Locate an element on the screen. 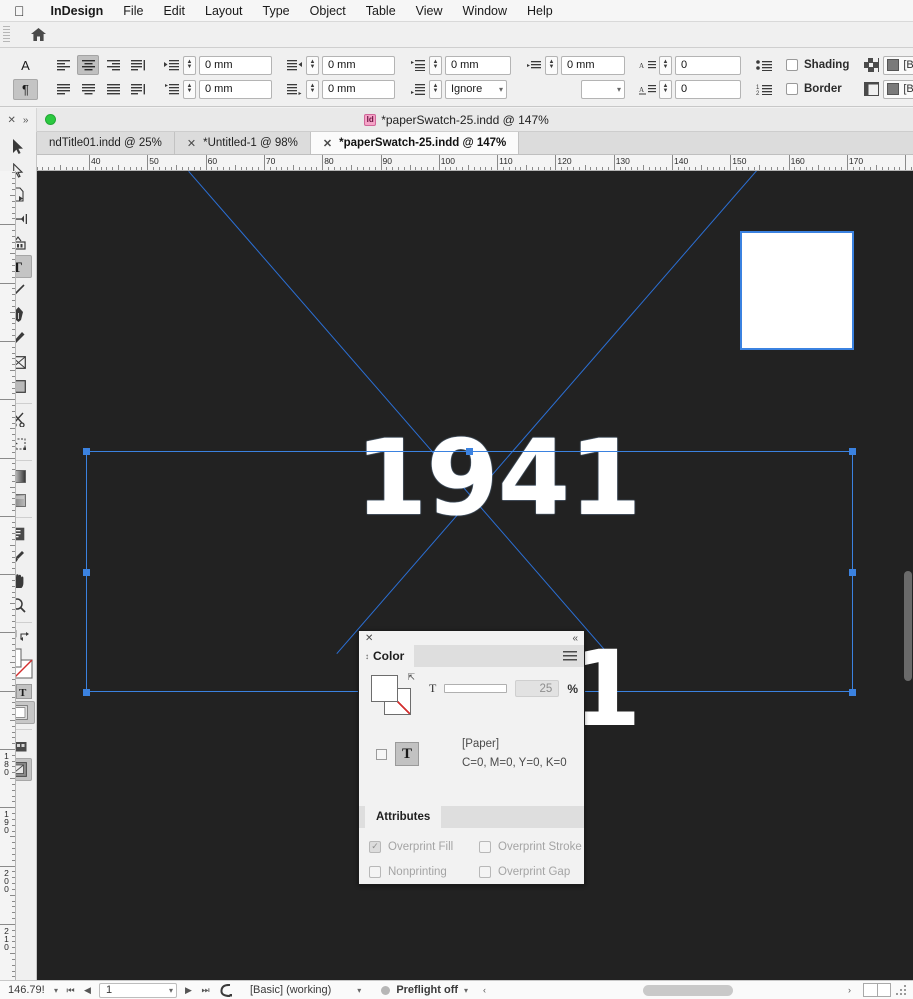 The height and width of the screenshot is (999, 913). first-line-indent-stepper: ▲ ▼ is located at coordinates (189, 89).